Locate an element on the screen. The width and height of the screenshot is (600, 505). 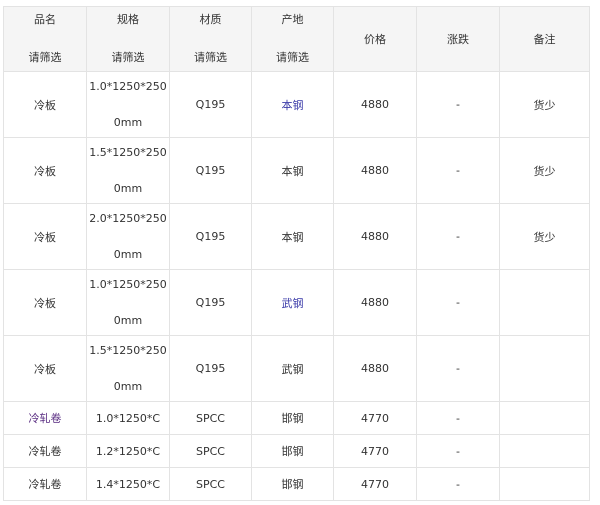
header-origin-label: 产地 is located at coordinates (292, 19).